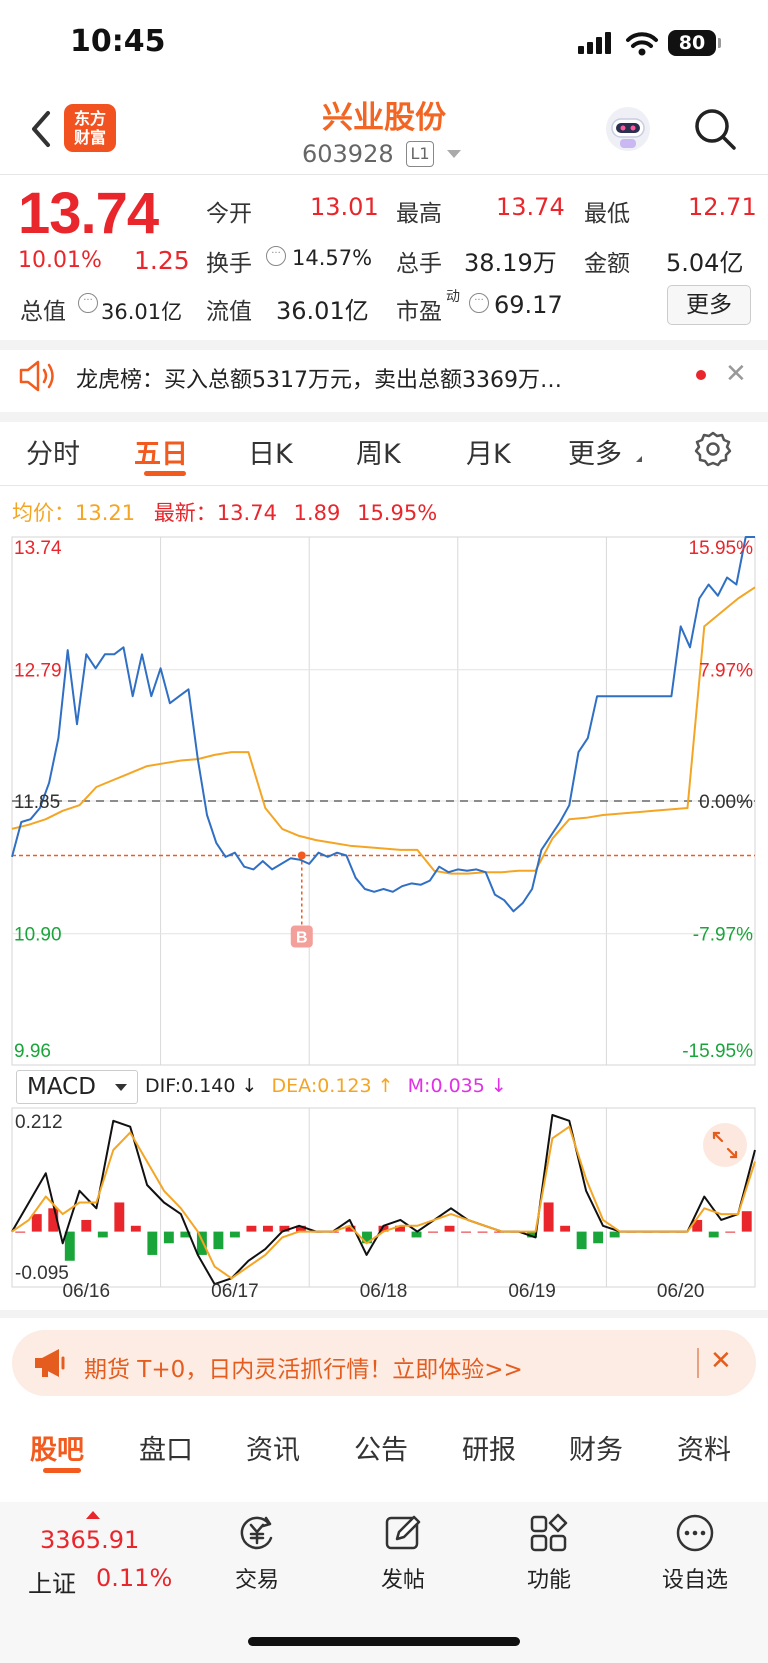 The height and width of the screenshot is (1663, 768). Describe the element at coordinates (549, 1553) in the screenshot. I see `nav-functions: 功能` at that location.